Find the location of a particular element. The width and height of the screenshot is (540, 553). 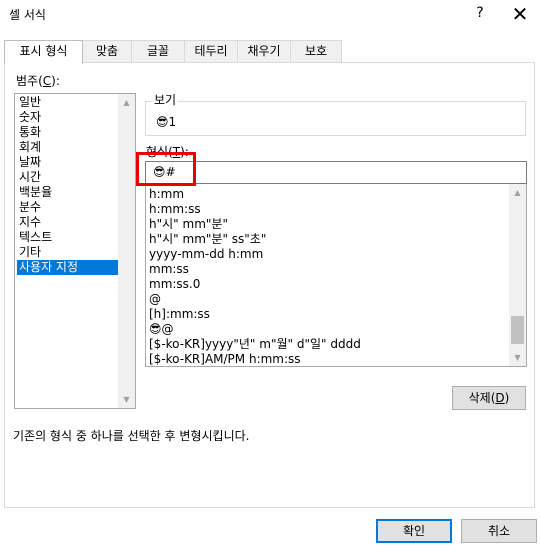

category-item-fraction: 분수 is located at coordinates (68, 207).